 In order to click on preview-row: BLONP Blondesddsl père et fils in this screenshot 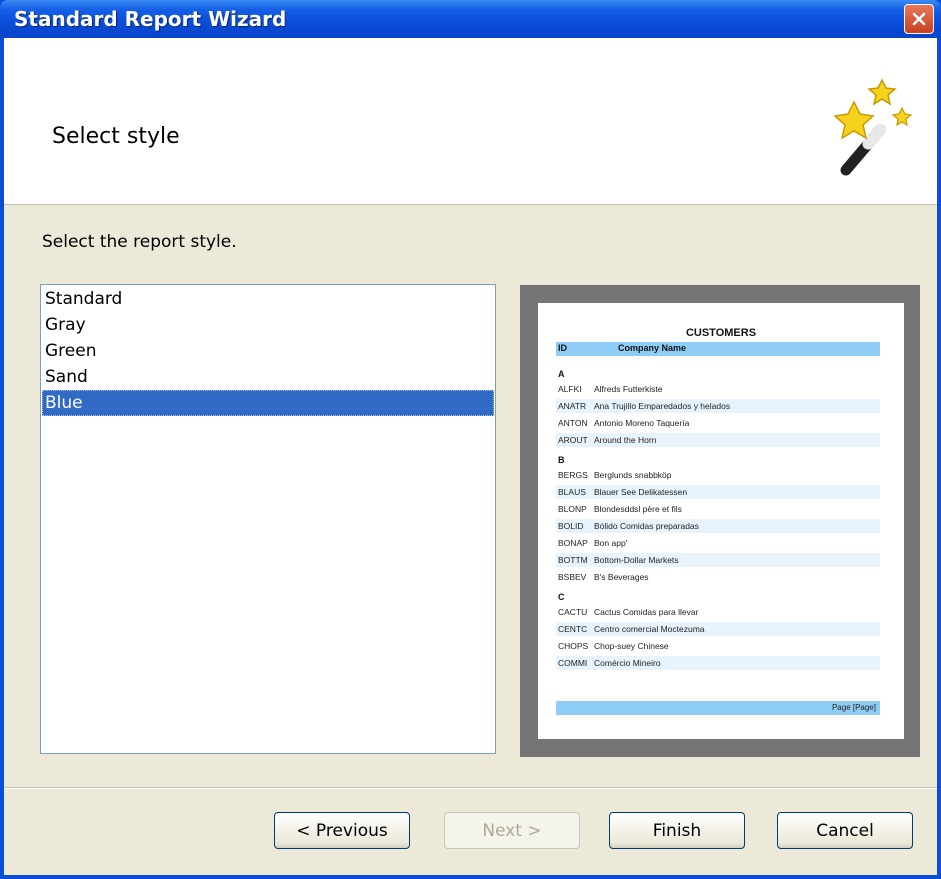, I will do `click(718, 509)`.